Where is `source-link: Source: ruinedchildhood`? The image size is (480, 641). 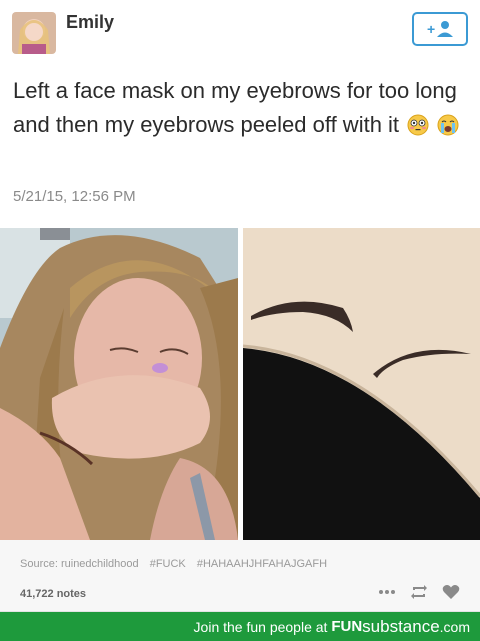 source-link: Source: ruinedchildhood is located at coordinates (79, 564).